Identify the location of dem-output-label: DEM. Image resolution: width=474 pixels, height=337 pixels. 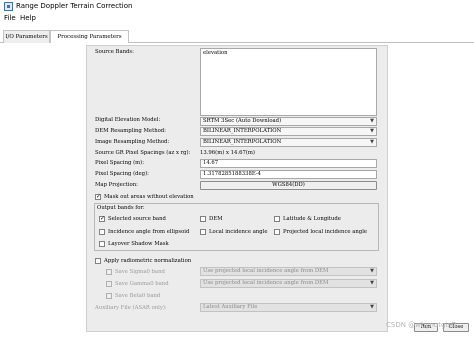
(216, 219).